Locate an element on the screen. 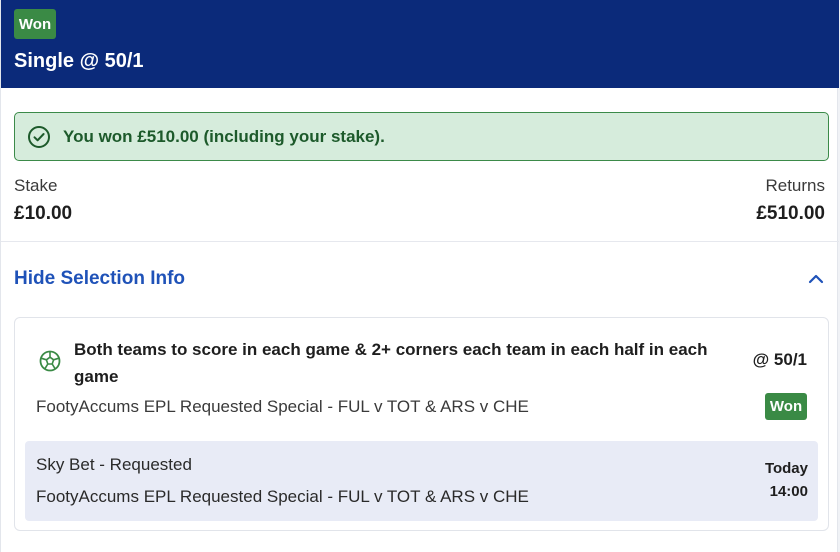 The height and width of the screenshot is (552, 840). check-circle-icon is located at coordinates (39, 137).